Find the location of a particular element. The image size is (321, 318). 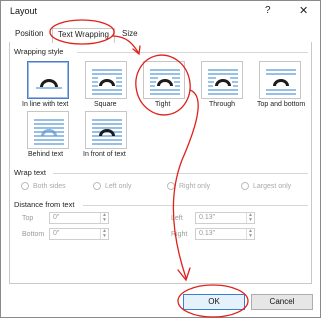

radio-label: Left only is located at coordinates (118, 186).